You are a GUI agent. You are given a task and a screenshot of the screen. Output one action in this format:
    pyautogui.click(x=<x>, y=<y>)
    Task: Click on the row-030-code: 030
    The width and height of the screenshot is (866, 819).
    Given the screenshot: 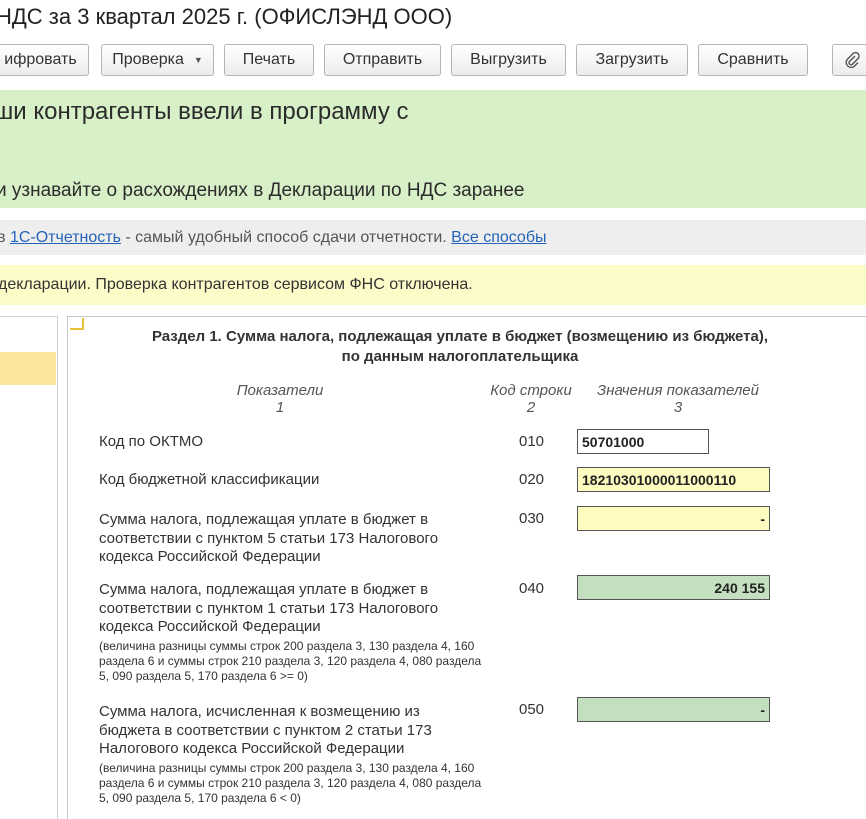 What is the action you would take?
    pyautogui.click(x=532, y=518)
    